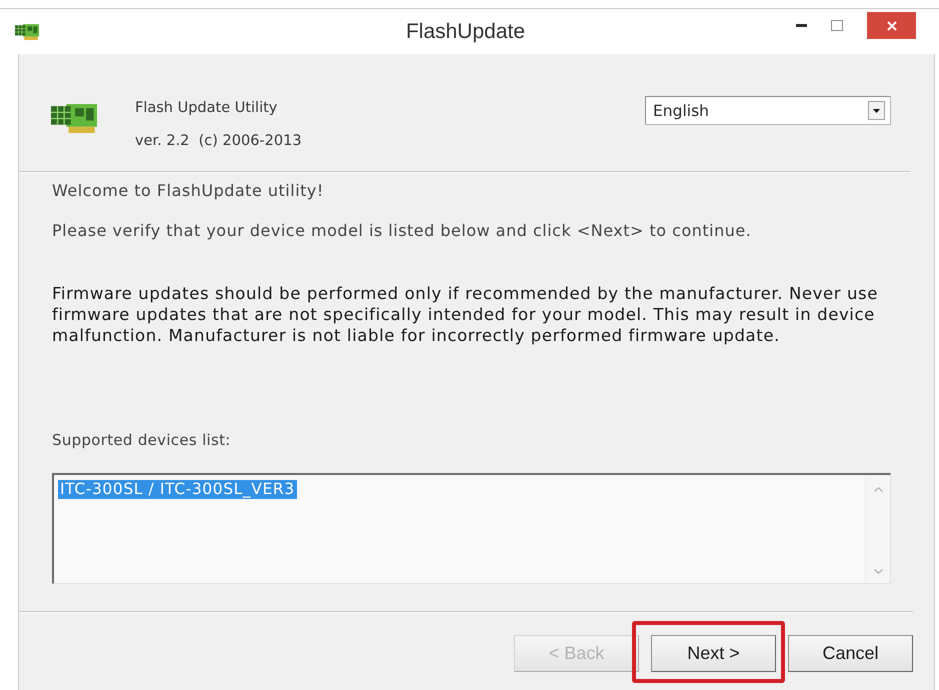 The height and width of the screenshot is (690, 939). Describe the element at coordinates (465, 314) in the screenshot. I see `warning-text: Firmware updates should be performed only if recommended by the manufacturer. Never use firmware updates that are not specifically intended for your model. This may result in device malfunction. Manufacturer is not liable for incorrectly performed firmware update.` at that location.